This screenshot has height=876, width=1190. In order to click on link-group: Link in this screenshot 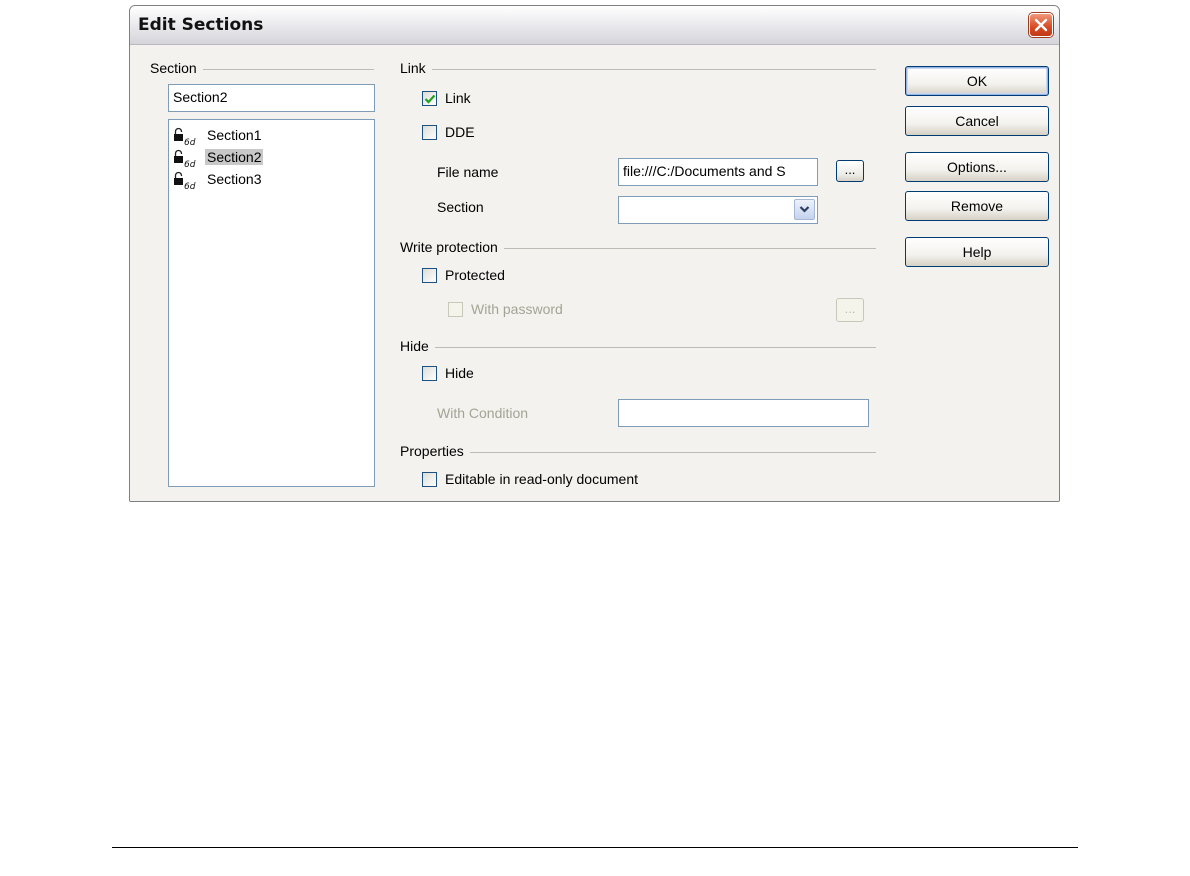, I will do `click(638, 69)`.